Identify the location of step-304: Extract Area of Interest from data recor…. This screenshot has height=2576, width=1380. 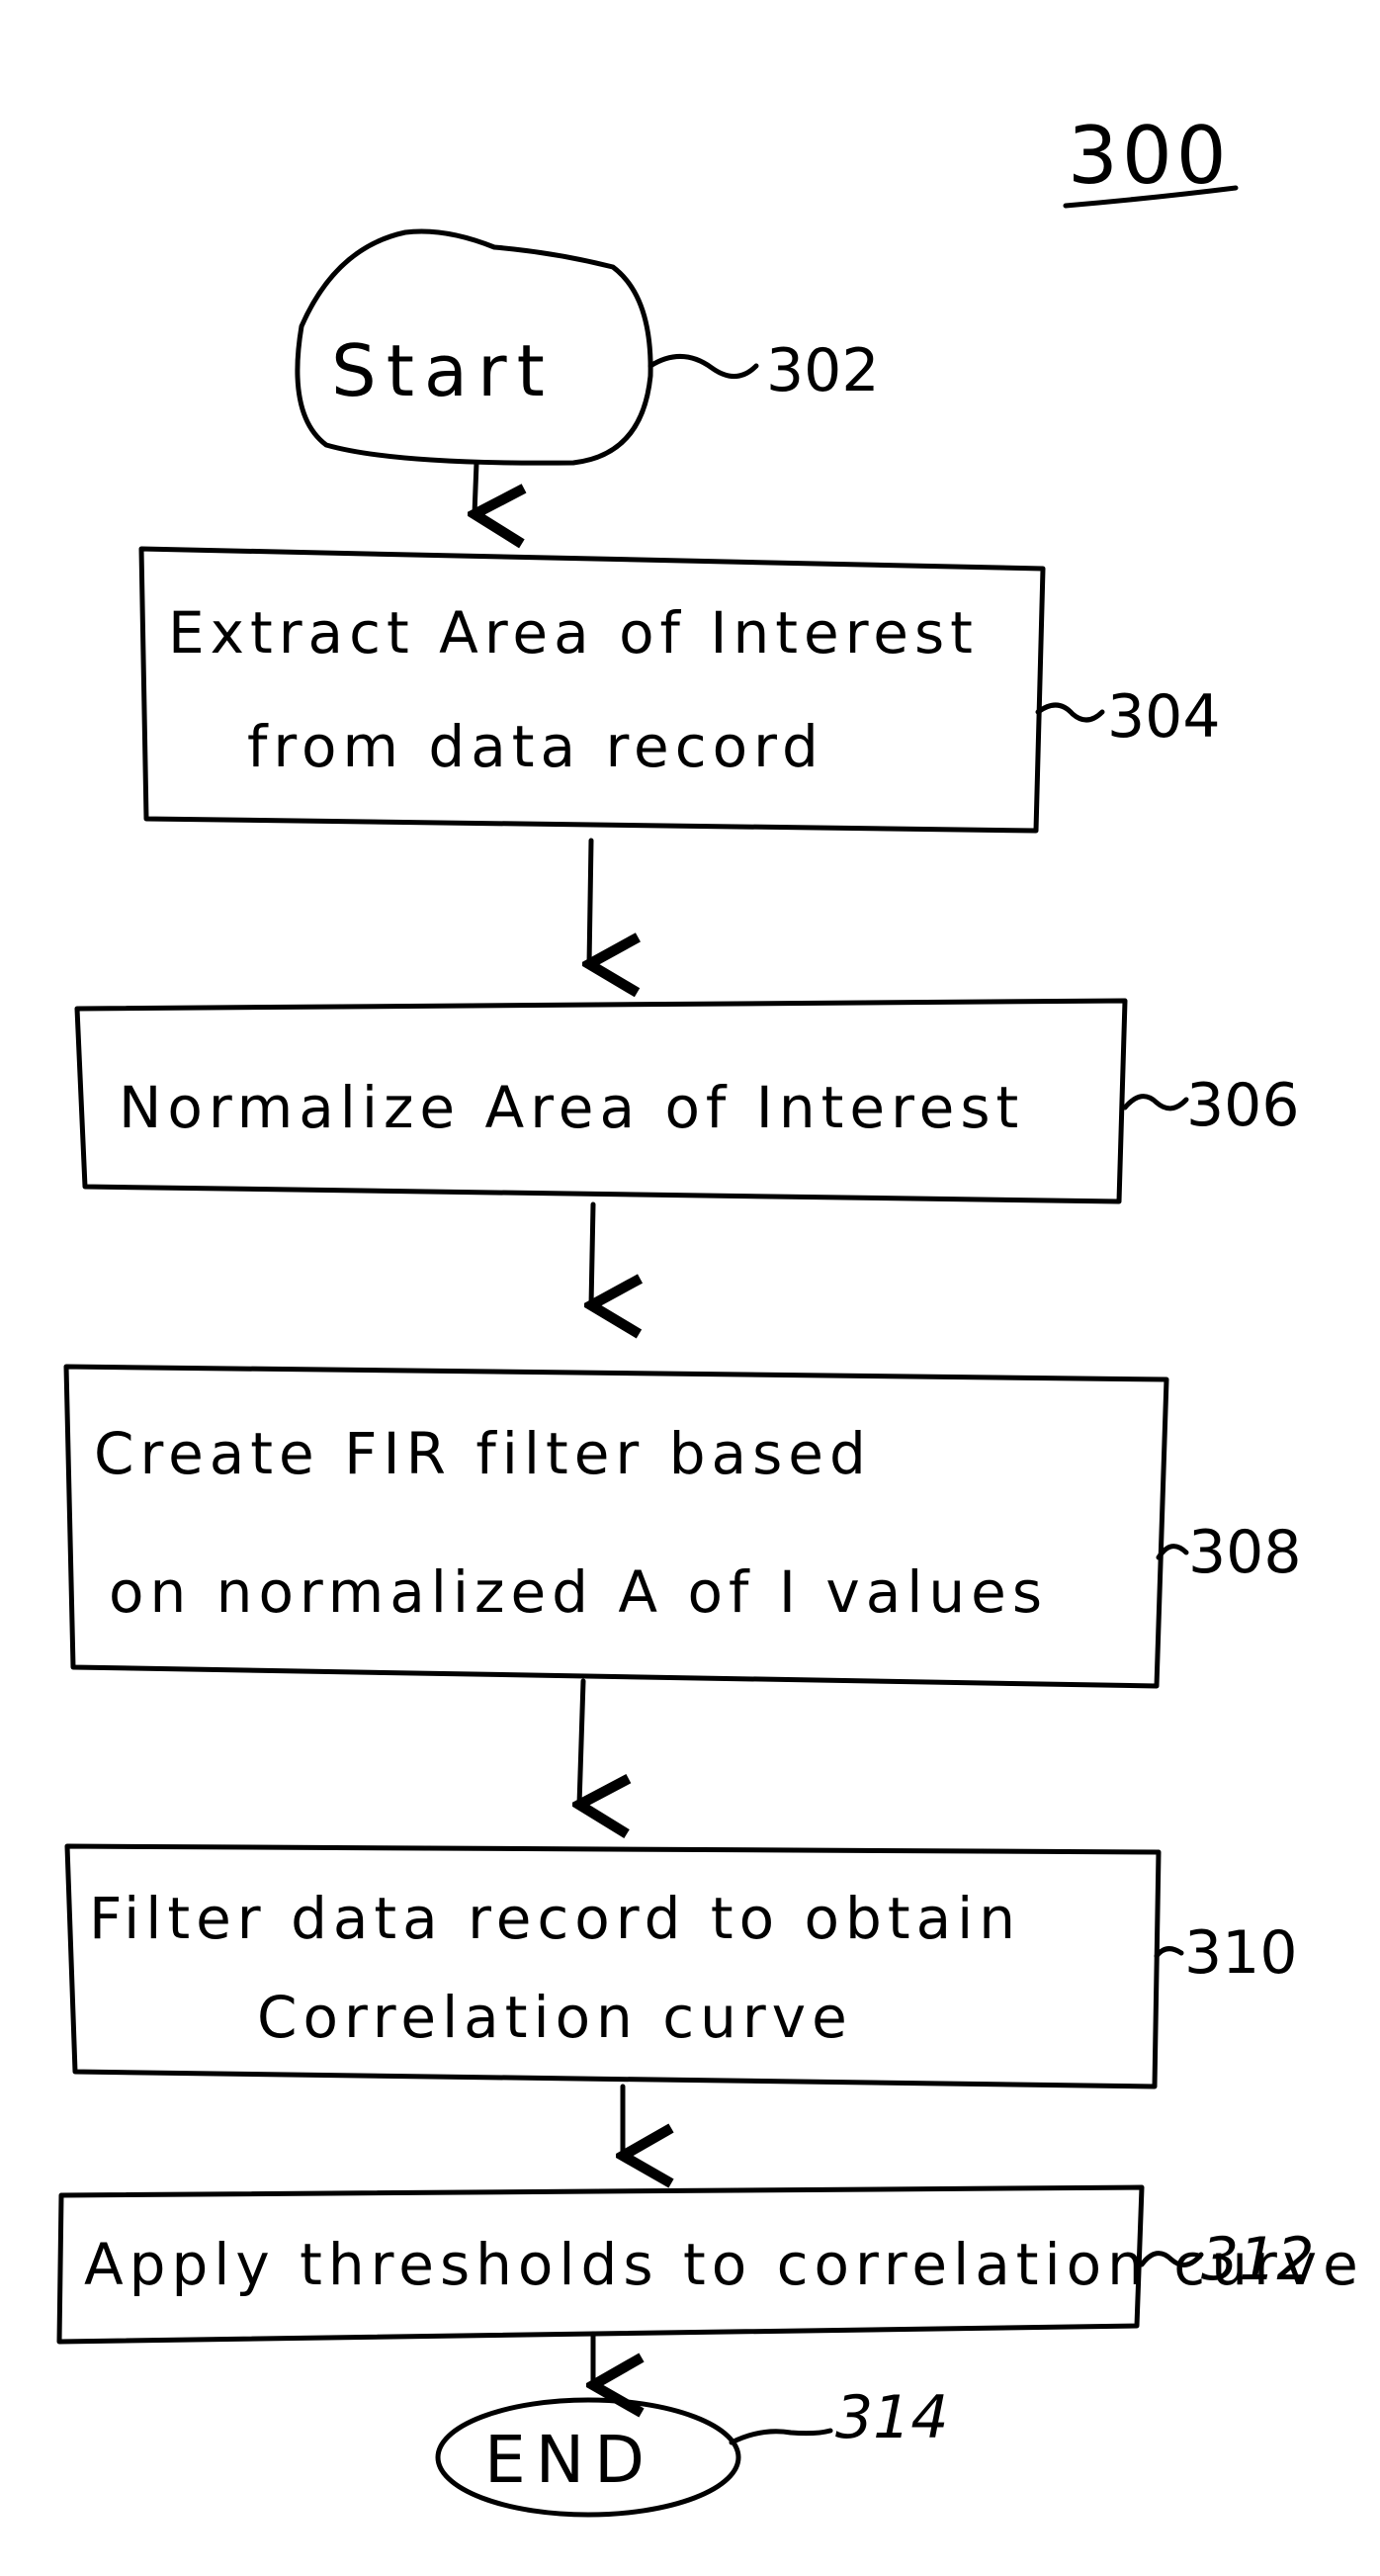
(592, 690).